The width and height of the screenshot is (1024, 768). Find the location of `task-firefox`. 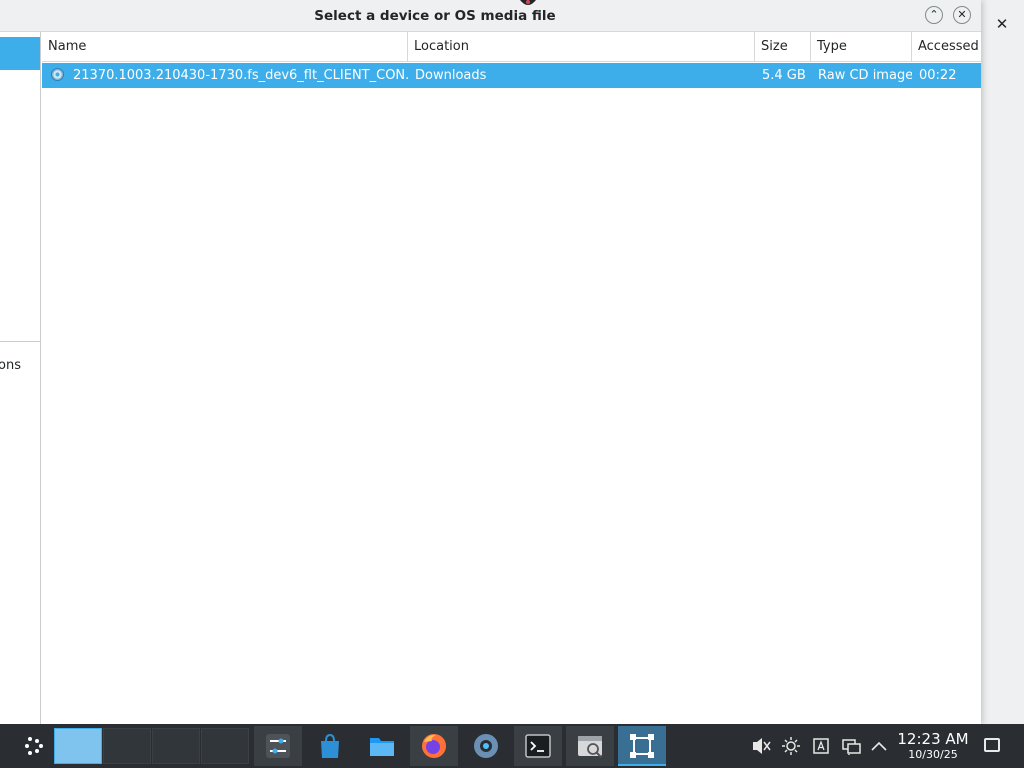

task-firefox is located at coordinates (434, 746).